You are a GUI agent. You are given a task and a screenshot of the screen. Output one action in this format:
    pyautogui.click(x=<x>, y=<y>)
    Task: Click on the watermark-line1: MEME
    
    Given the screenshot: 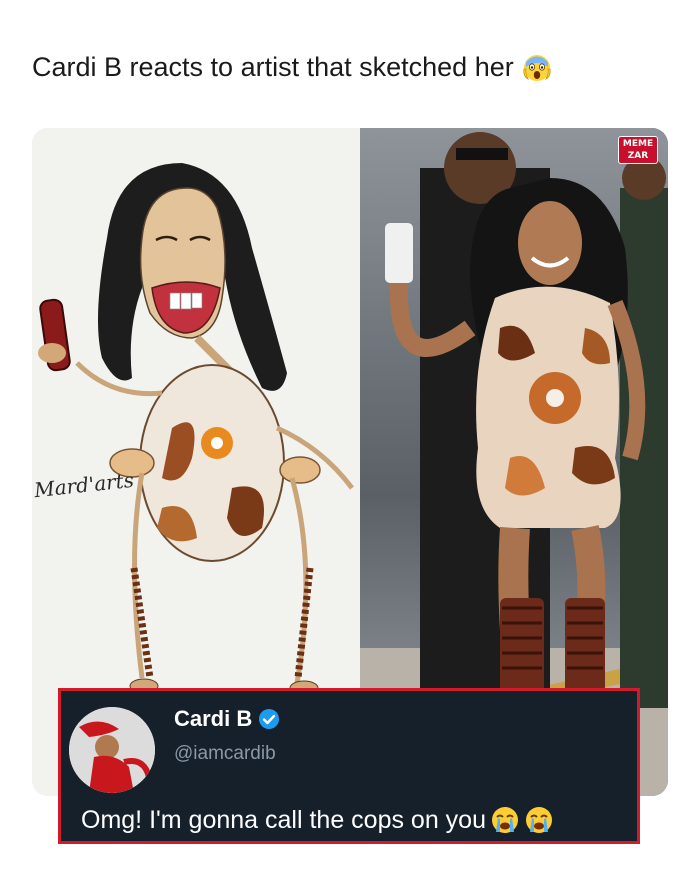 What is the action you would take?
    pyautogui.click(x=638, y=144)
    